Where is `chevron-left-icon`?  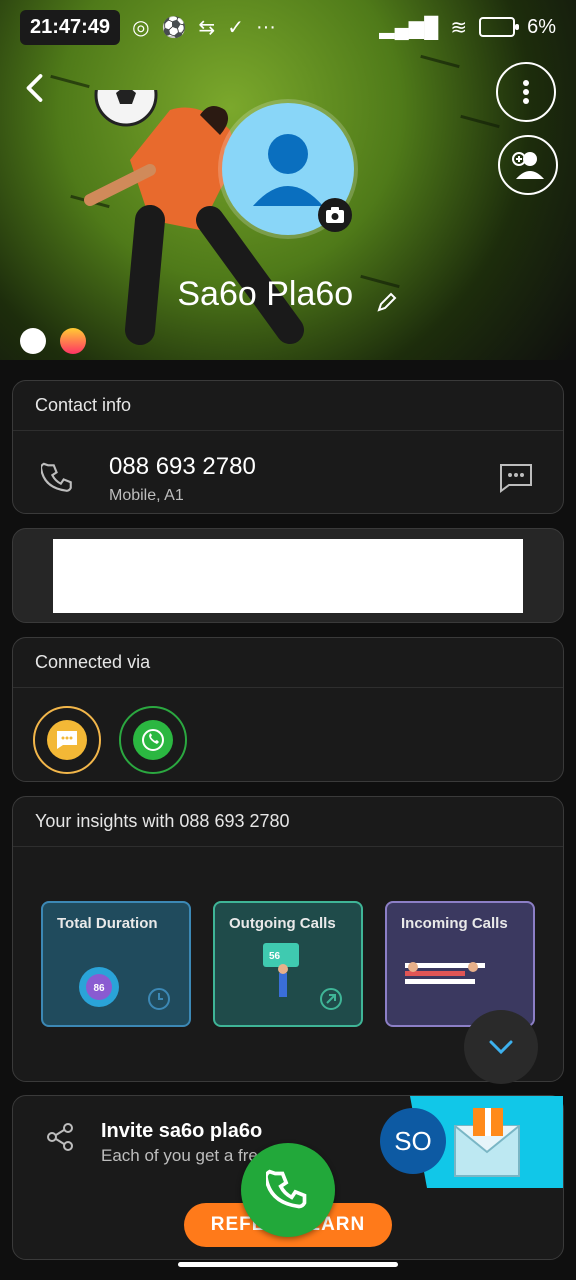
chevron-left-icon is located at coordinates (34, 88).